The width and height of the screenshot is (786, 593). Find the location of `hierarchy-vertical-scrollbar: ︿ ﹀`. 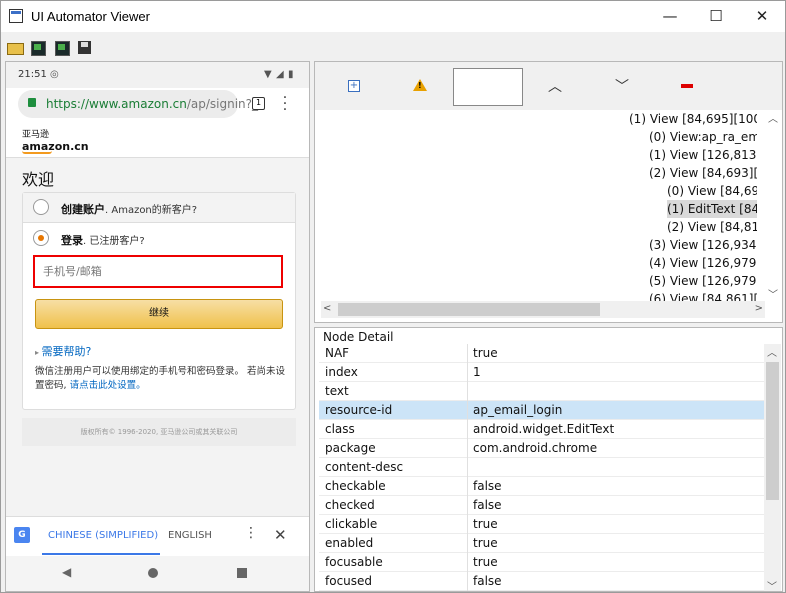

hierarchy-vertical-scrollbar: ︿ ﹀ is located at coordinates (773, 205).